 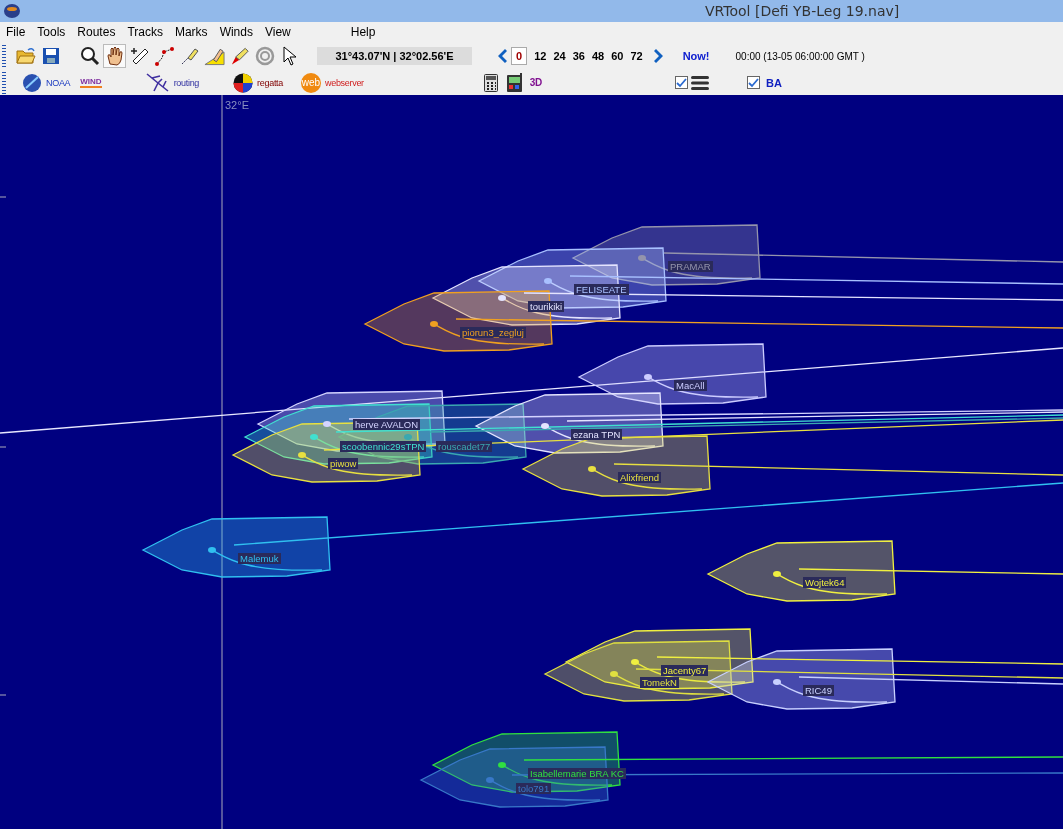 I want to click on device-icon, so click(x=514, y=82).